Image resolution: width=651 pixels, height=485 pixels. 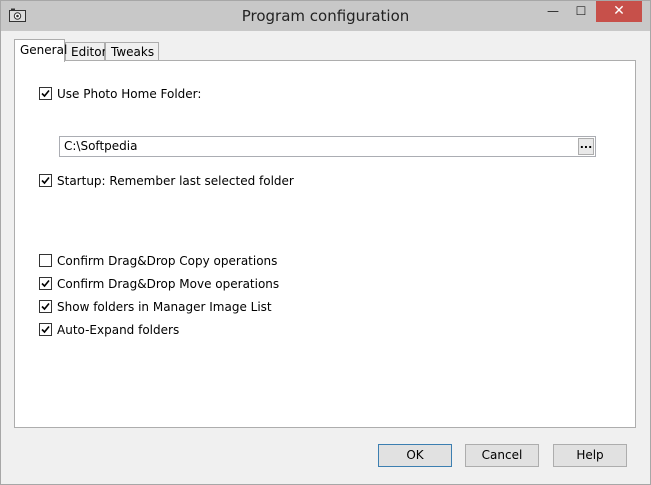 I want to click on confirm-copy-label: Confirm Drag&Drop Copy operations, so click(x=167, y=261).